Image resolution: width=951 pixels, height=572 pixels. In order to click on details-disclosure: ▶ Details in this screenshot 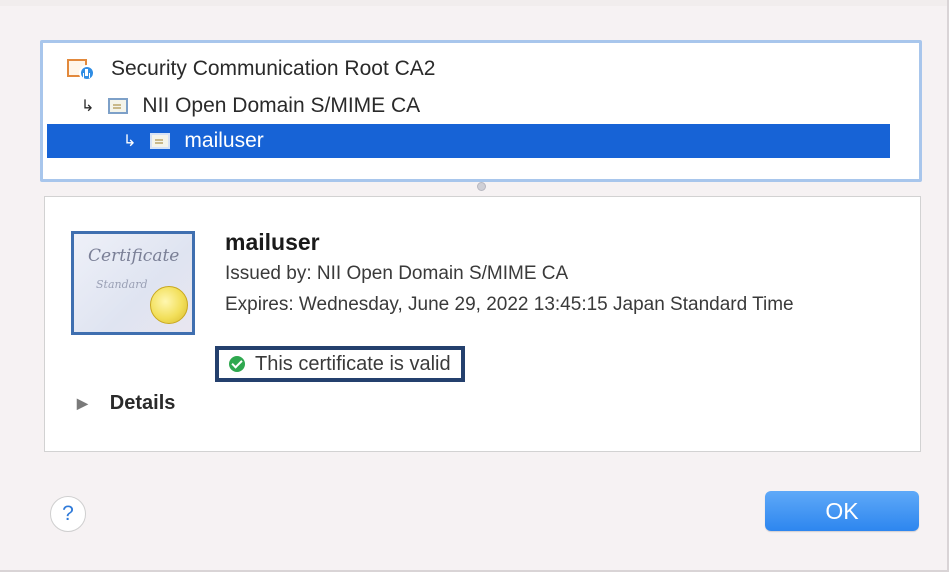, I will do `click(126, 403)`.